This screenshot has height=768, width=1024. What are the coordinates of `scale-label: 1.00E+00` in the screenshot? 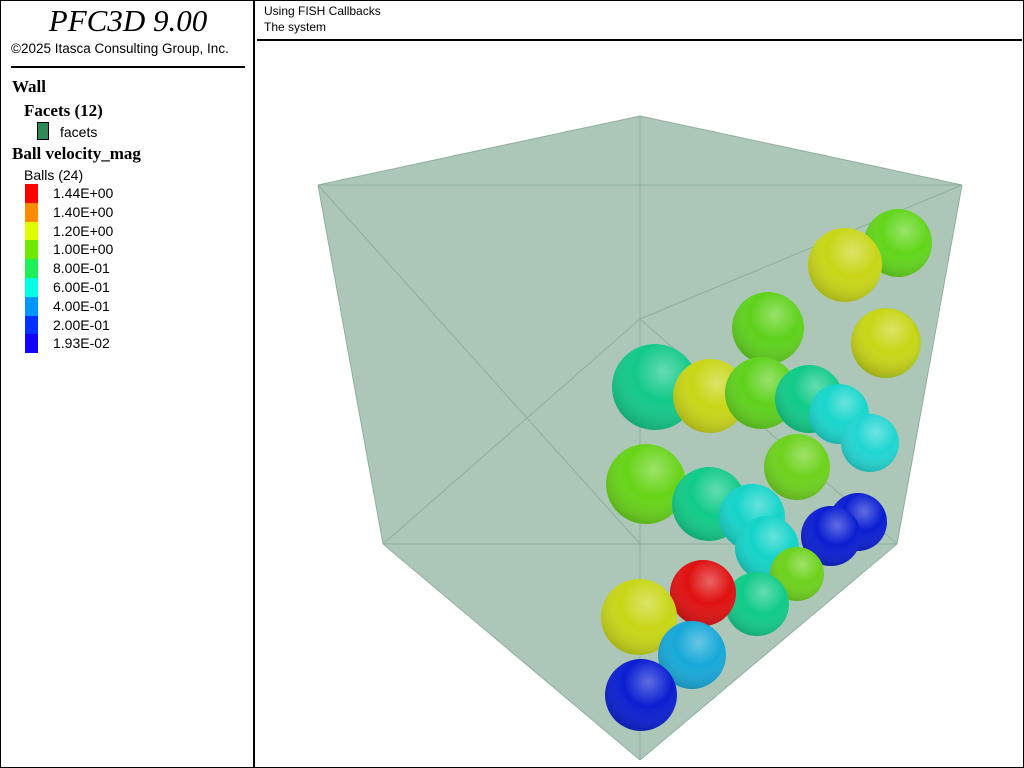 It's located at (83, 249).